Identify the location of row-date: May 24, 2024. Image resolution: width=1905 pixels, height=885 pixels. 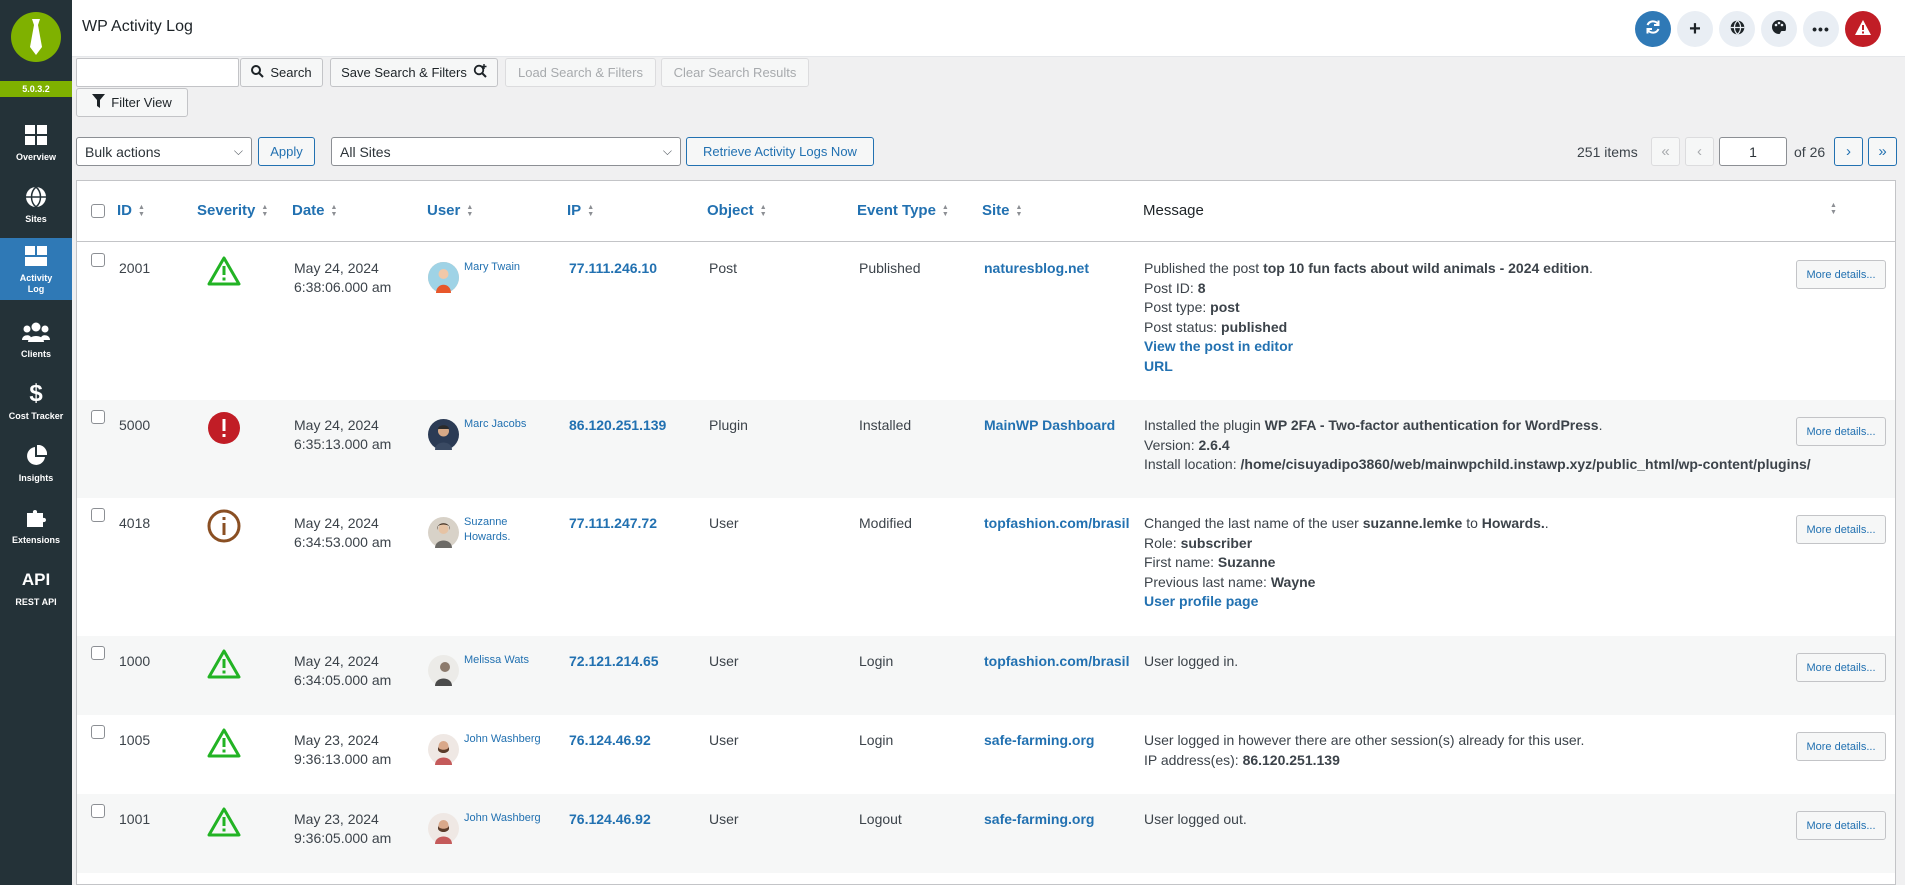
(336, 425).